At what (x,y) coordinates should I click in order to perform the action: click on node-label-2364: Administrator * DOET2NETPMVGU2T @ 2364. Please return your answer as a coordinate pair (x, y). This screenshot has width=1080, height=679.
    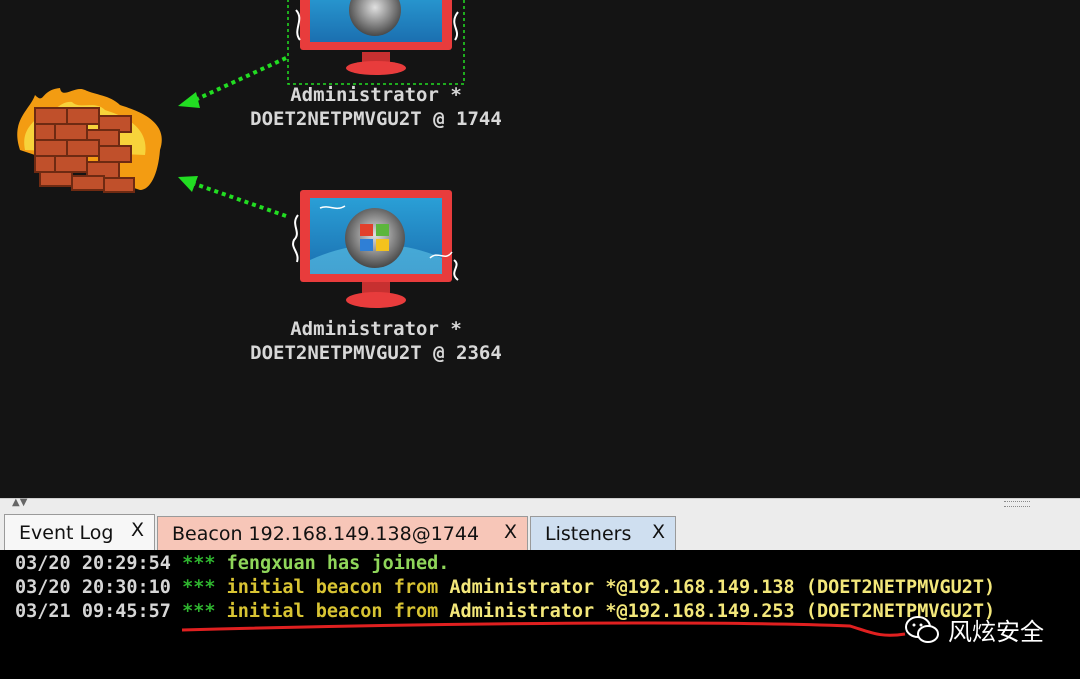
    Looking at the image, I should click on (376, 341).